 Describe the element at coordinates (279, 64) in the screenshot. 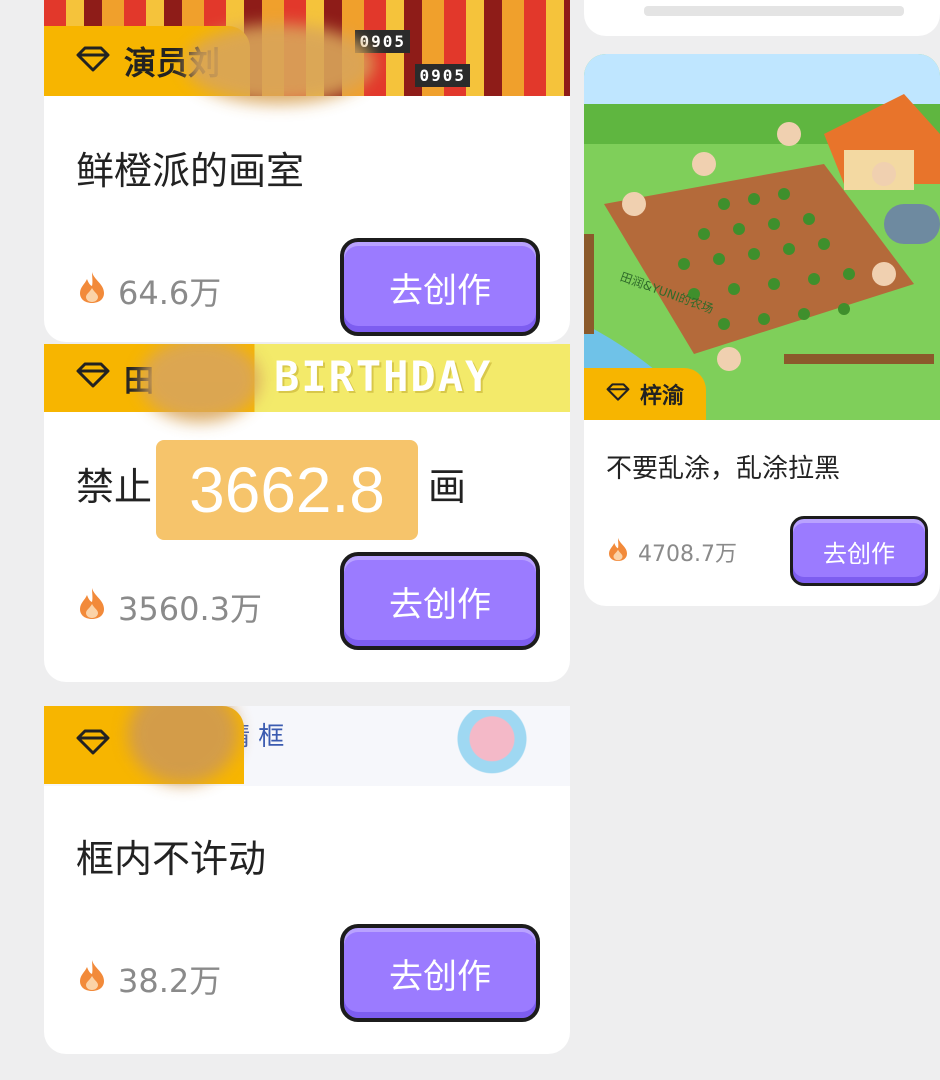

I see `privacy-blur` at that location.